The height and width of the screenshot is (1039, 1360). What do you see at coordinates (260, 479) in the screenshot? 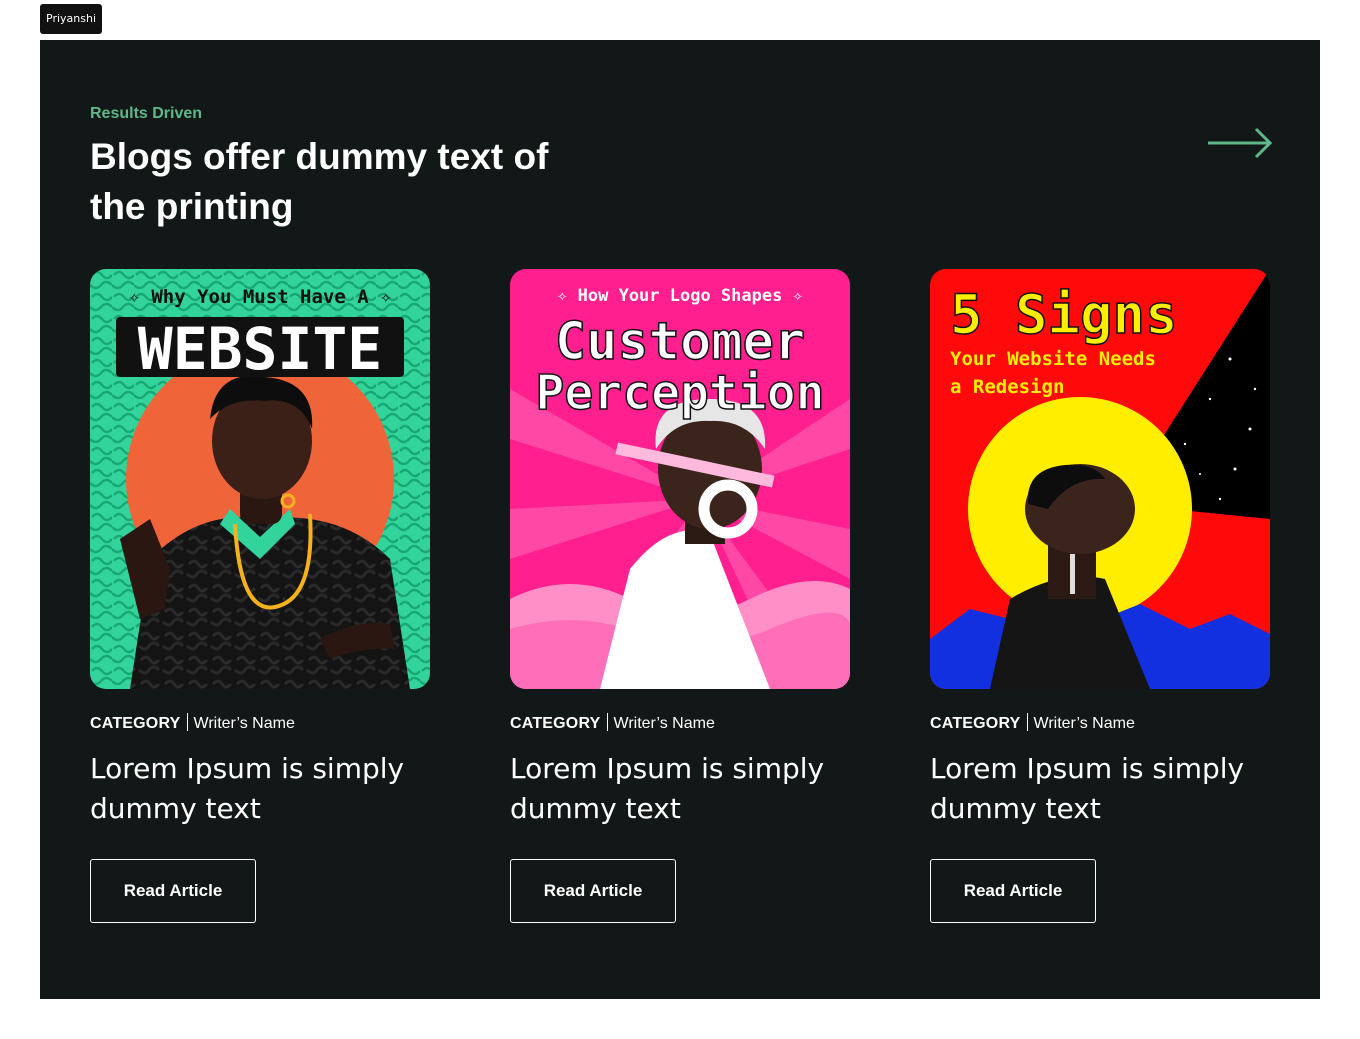
I see `blog-card-image: ✧ Why You Must Have A ✧ WEBSITE` at bounding box center [260, 479].